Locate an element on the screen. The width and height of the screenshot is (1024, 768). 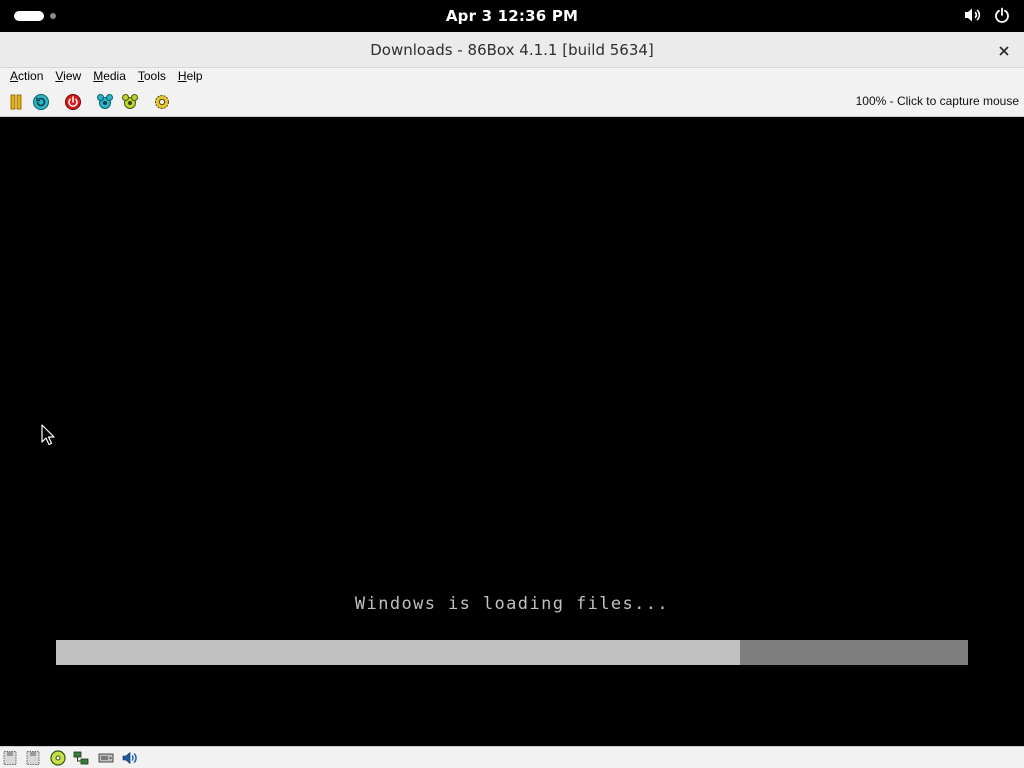
network-status is located at coordinates (81, 758).